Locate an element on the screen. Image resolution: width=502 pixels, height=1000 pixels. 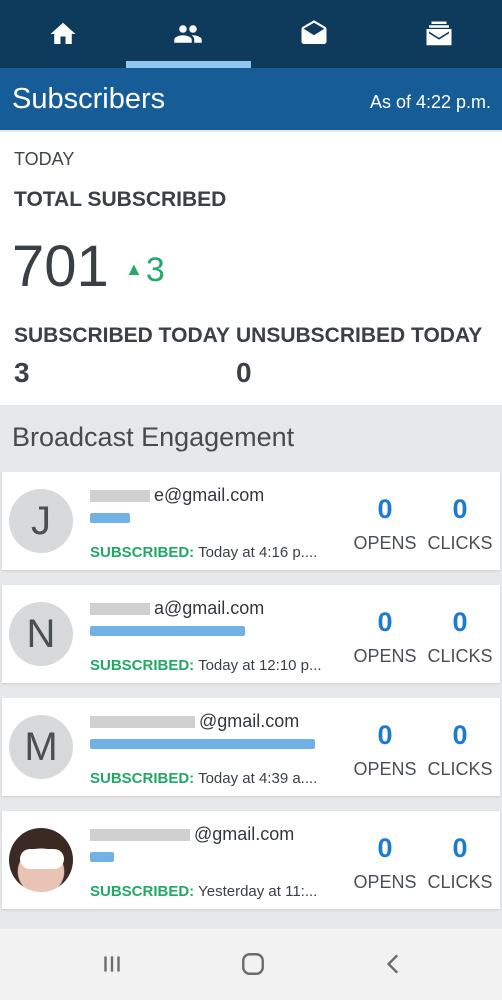
tab-subscribers is located at coordinates (188, 34).